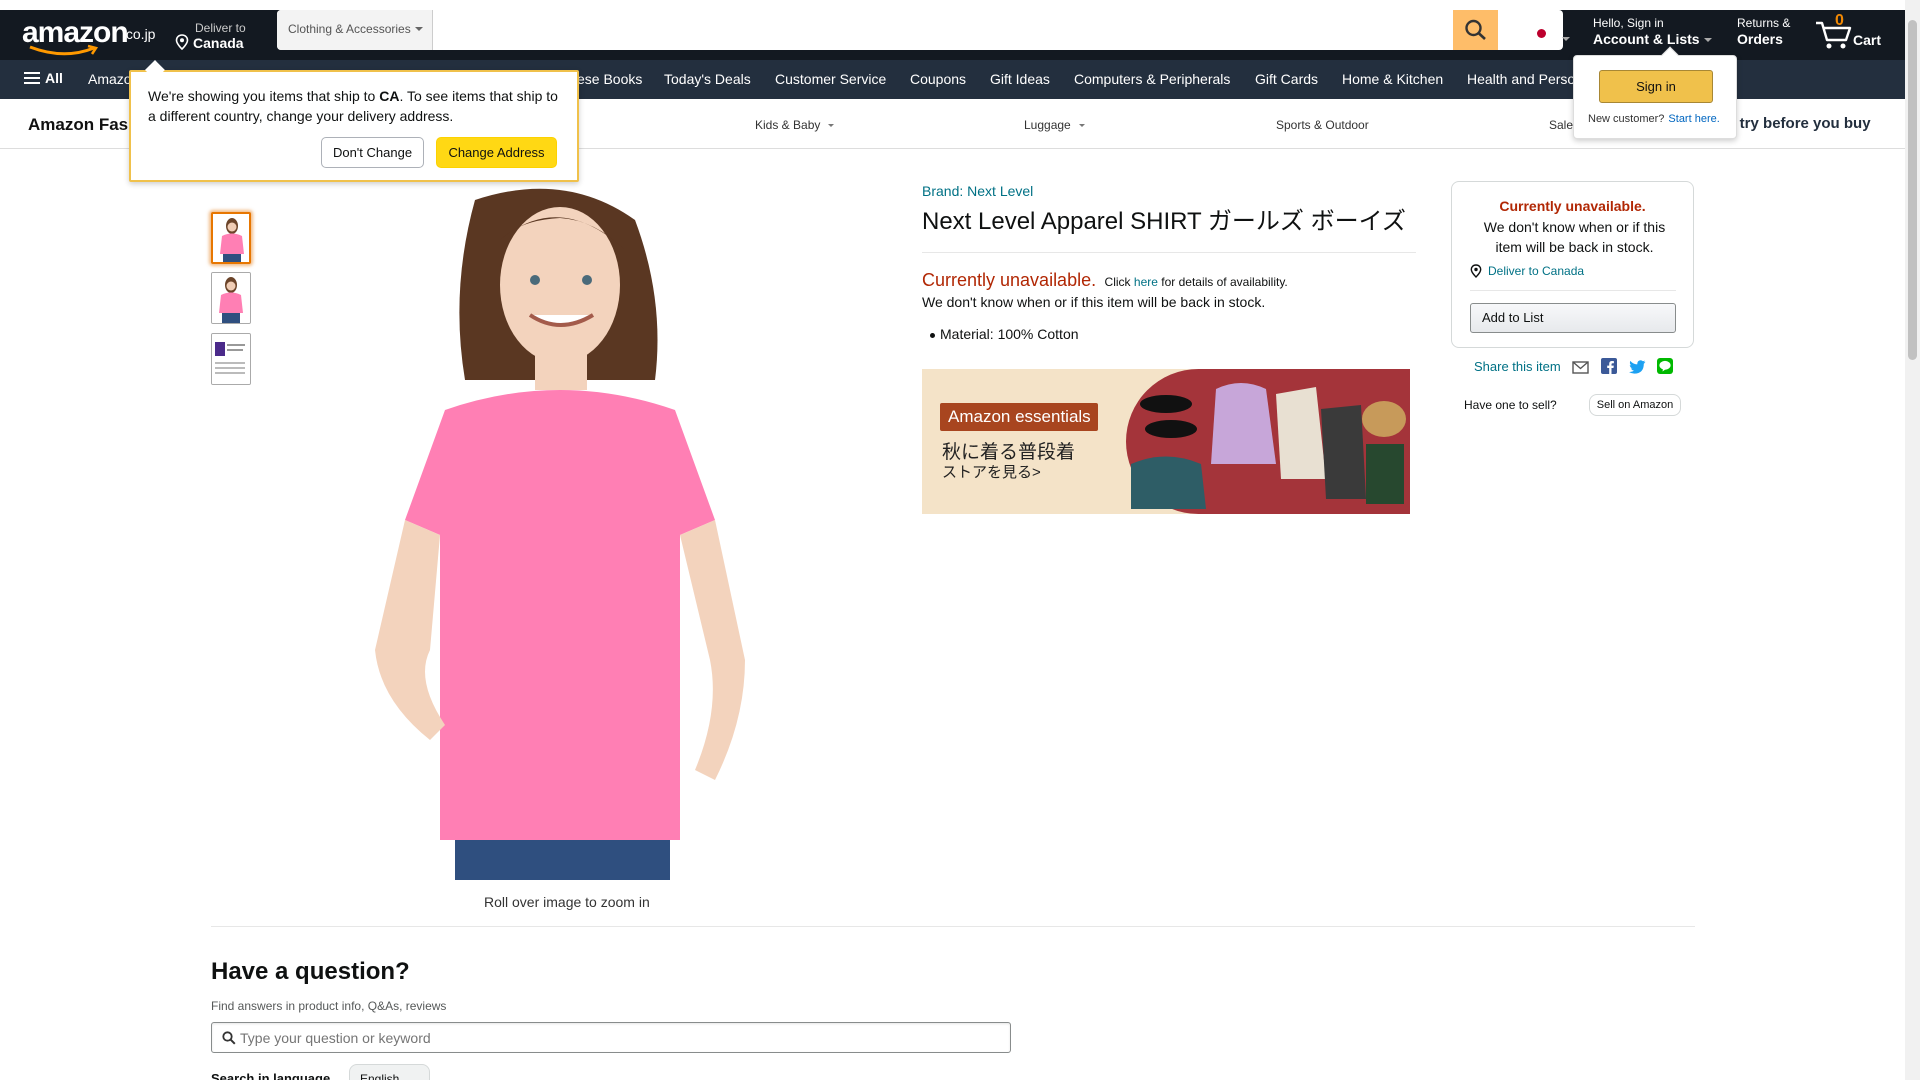 The image size is (1920, 1080). What do you see at coordinates (567, 902) in the screenshot?
I see `rollover-zoom-hint: Roll over image to zoom in` at bounding box center [567, 902].